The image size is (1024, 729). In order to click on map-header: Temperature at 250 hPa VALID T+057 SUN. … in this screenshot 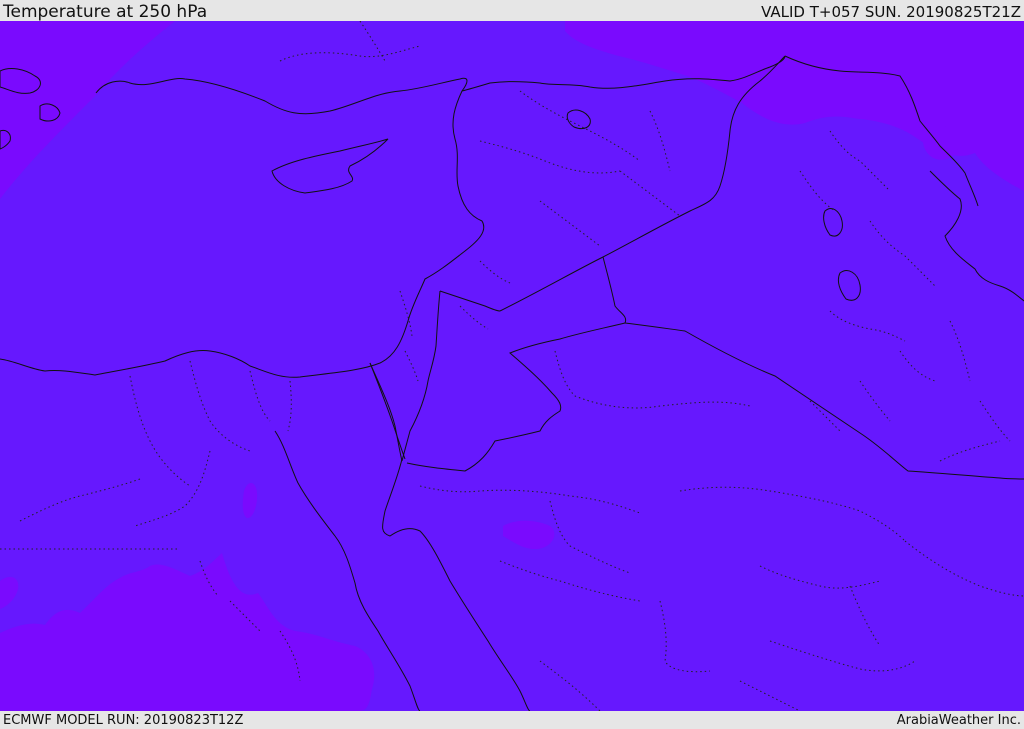, I will do `click(512, 11)`.